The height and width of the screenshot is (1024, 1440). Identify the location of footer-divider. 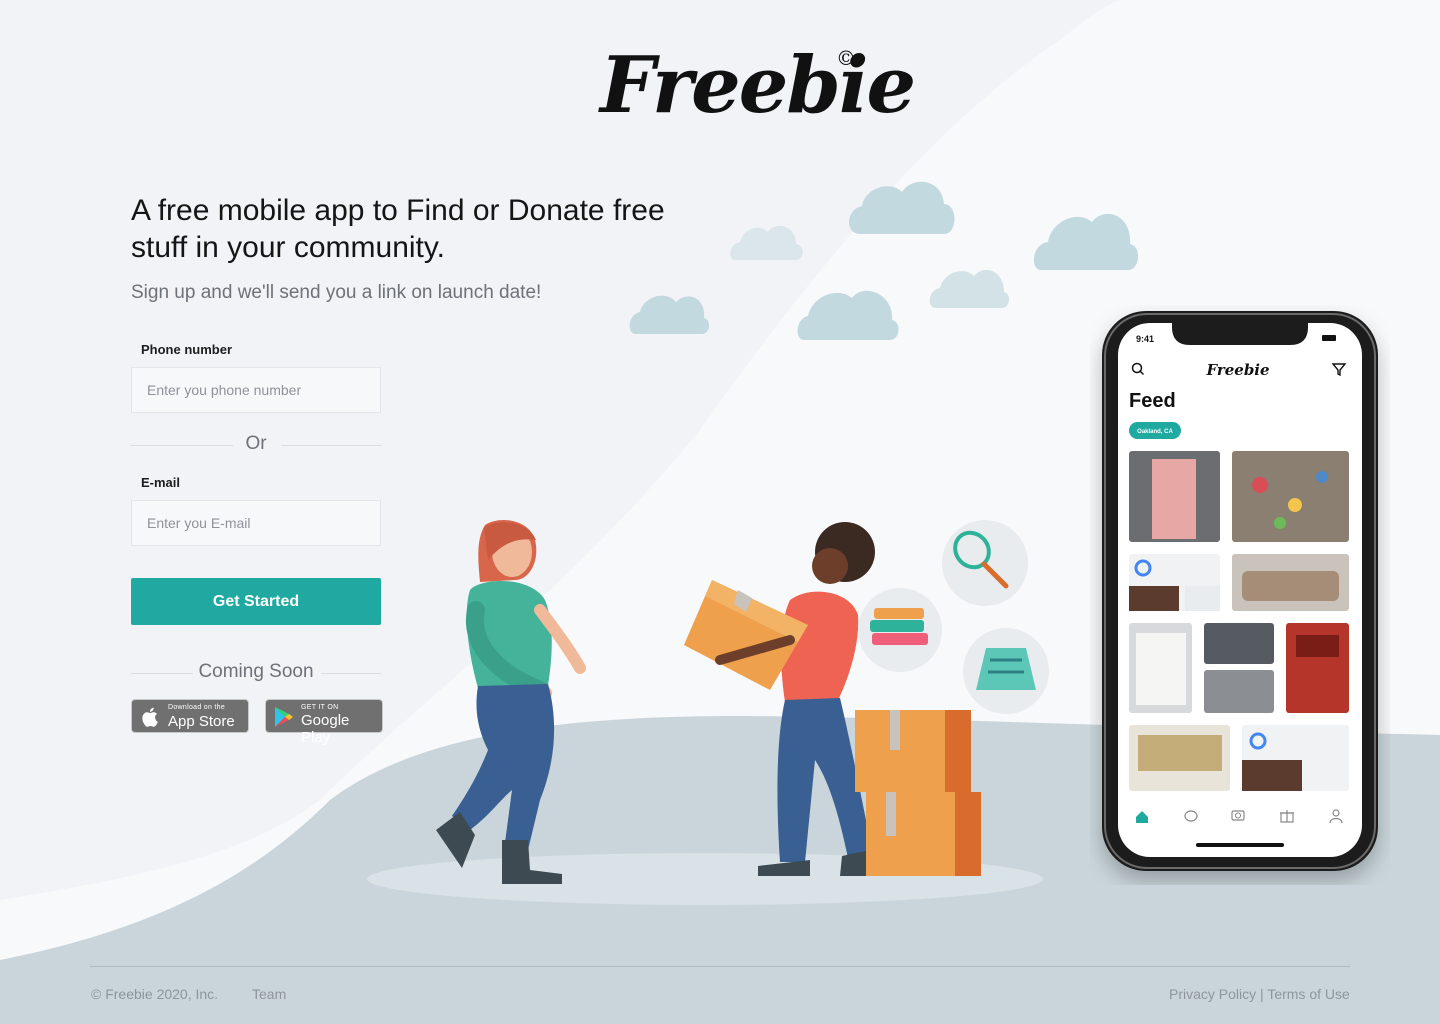
(720, 966).